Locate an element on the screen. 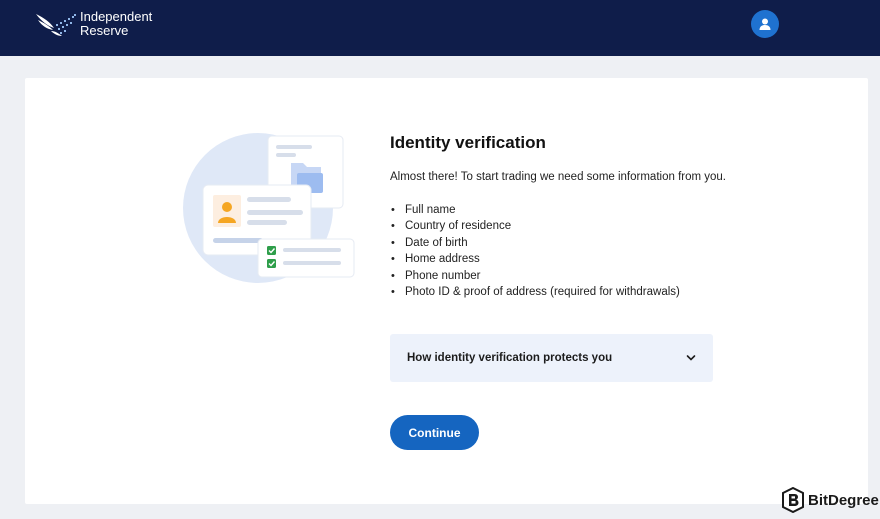  id-verification-illustration is located at coordinates (269, 208).